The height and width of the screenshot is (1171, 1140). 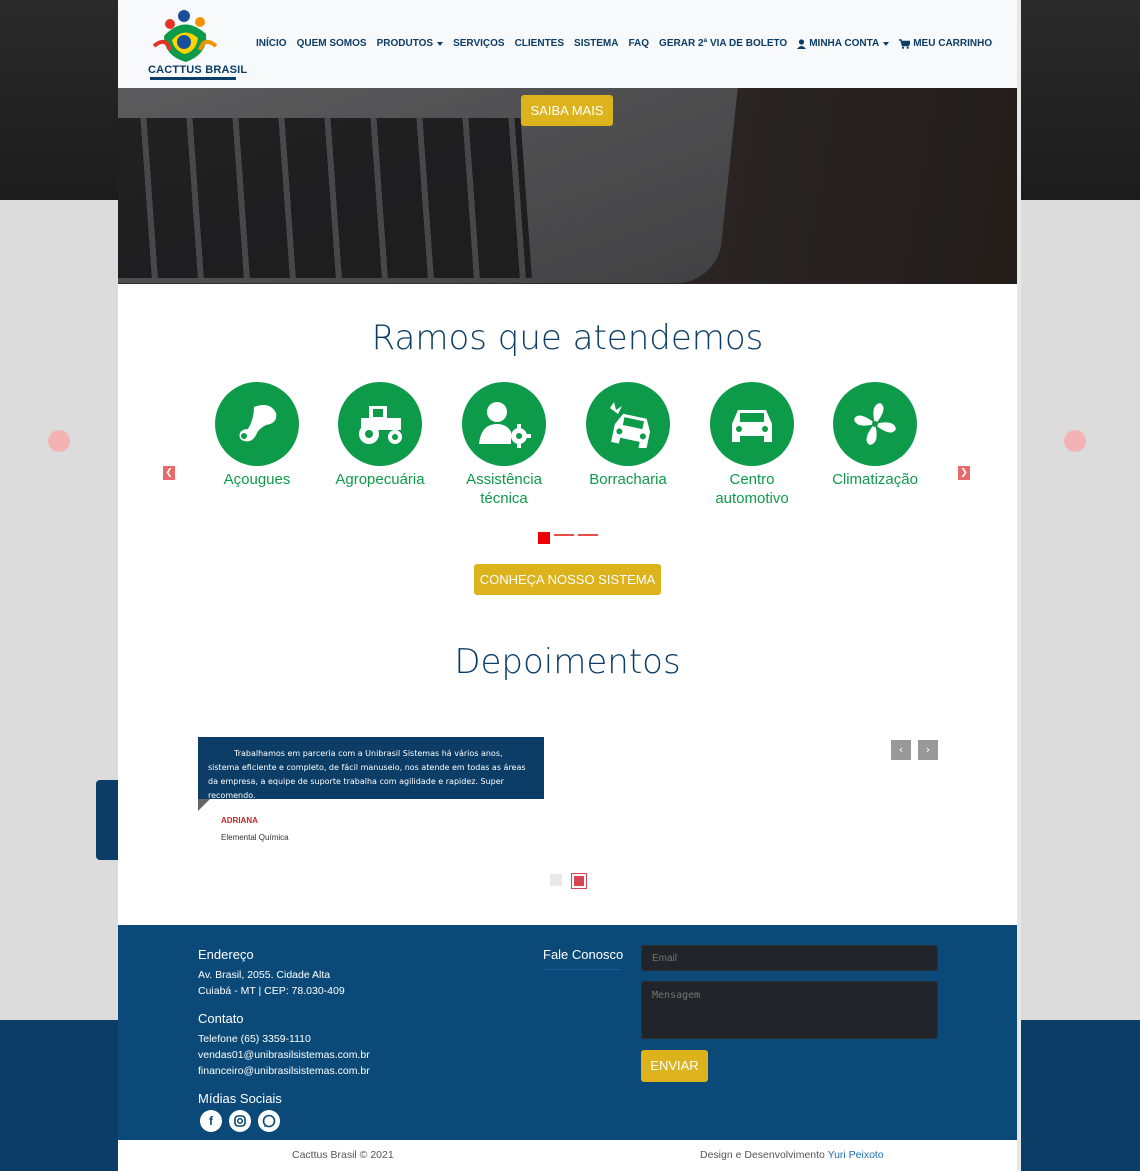 What do you see at coordinates (567, 662) in the screenshot?
I see `testimonials-title: Depoimentos` at bounding box center [567, 662].